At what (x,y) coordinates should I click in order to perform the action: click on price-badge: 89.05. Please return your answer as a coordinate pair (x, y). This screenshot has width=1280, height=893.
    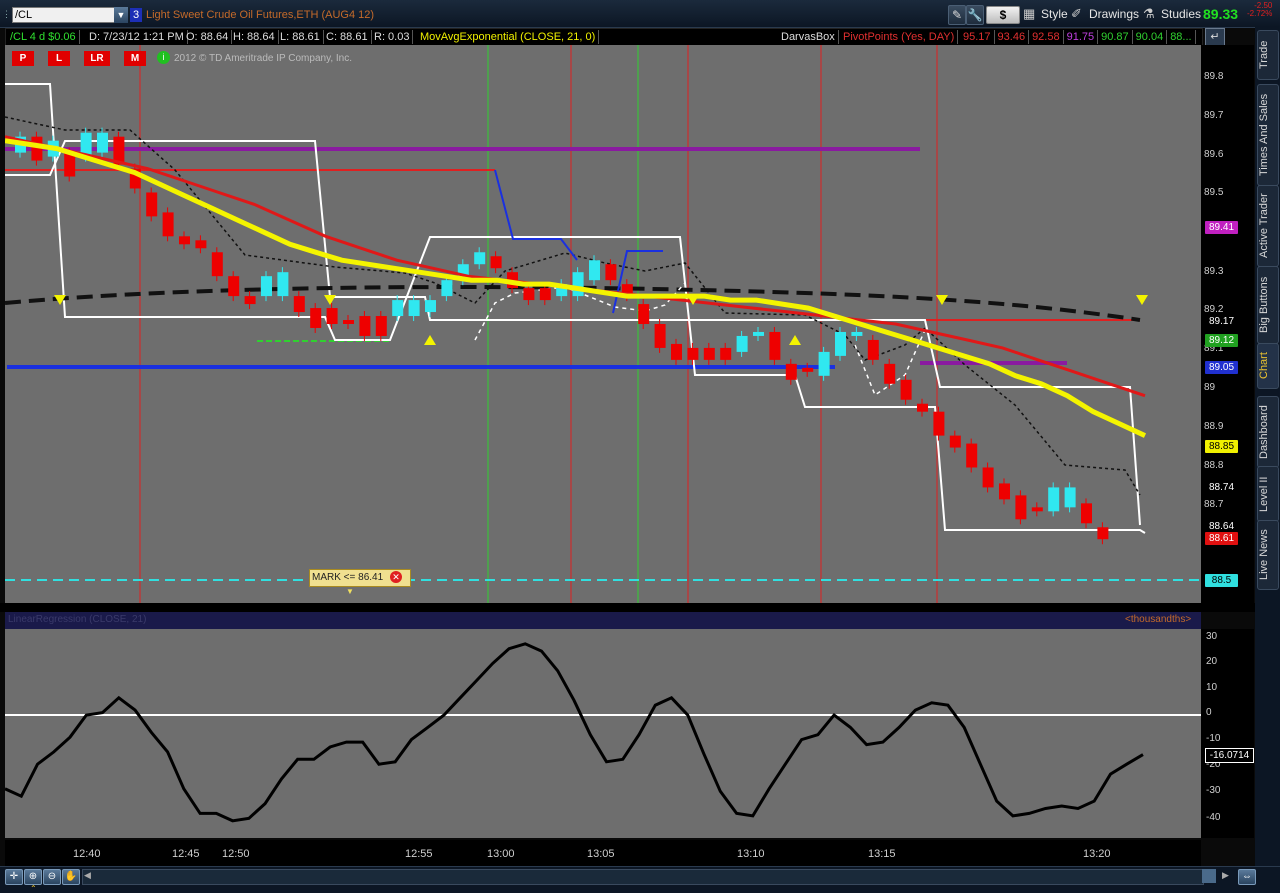
    Looking at the image, I should click on (1221, 367).